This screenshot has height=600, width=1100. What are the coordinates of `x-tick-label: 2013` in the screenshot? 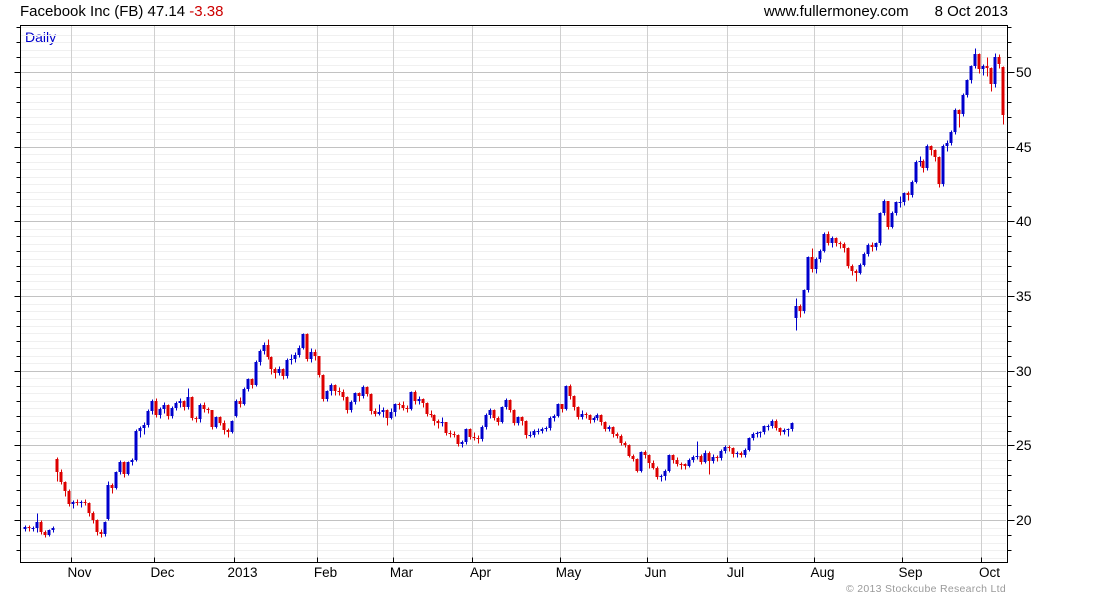 It's located at (242, 572).